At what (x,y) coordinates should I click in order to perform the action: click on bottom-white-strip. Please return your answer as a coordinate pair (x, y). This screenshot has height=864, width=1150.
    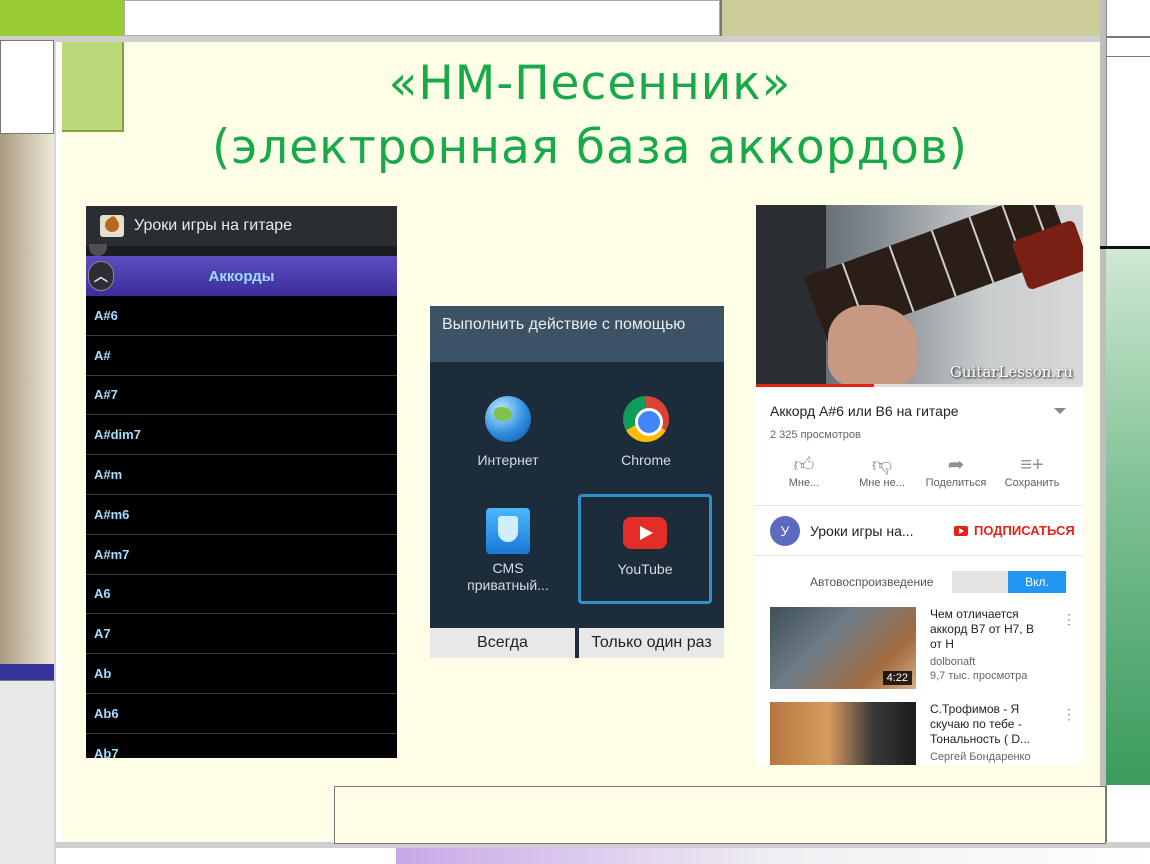
    Looking at the image, I should click on (229, 856).